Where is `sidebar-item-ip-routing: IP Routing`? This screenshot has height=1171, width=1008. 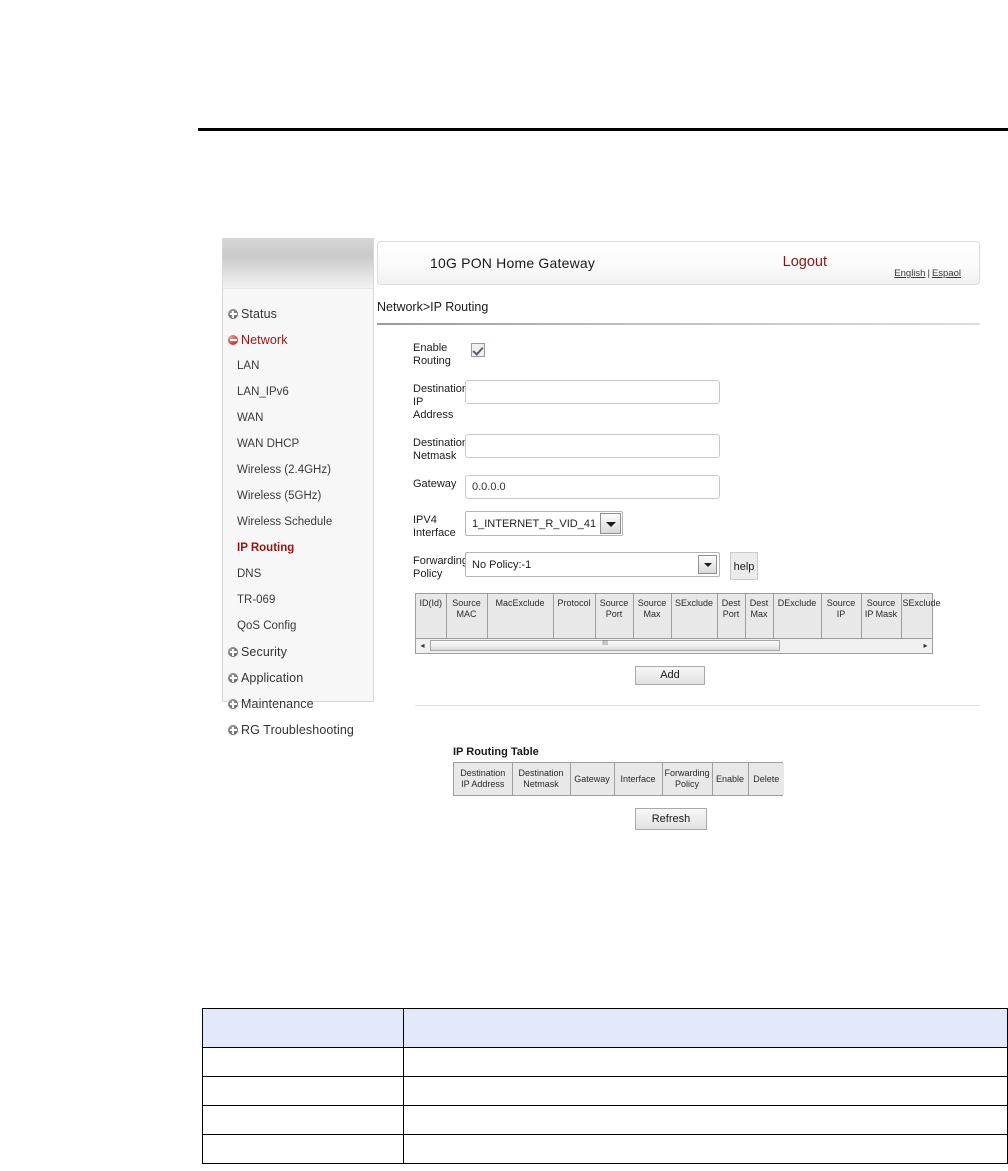
sidebar-item-ip-routing: IP Routing is located at coordinates (298, 548).